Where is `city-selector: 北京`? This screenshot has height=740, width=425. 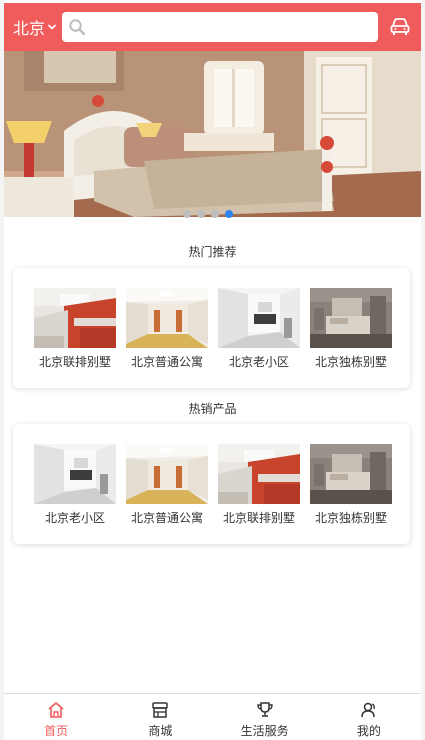
city-selector: 北京 is located at coordinates (35, 27).